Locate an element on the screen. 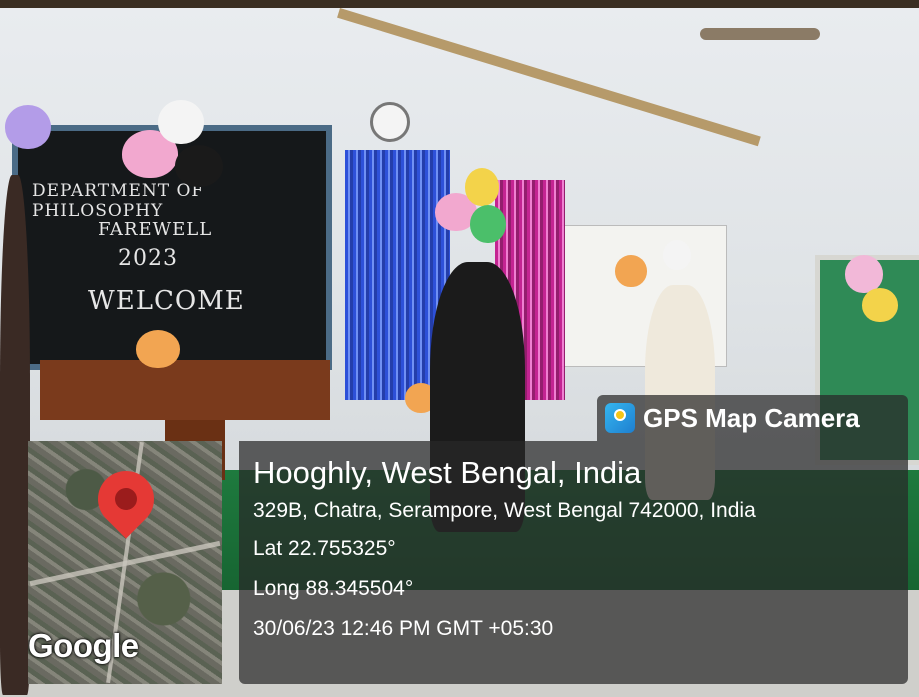 The height and width of the screenshot is (697, 919). gps-camera-header: GPS Map Camera is located at coordinates (752, 418).